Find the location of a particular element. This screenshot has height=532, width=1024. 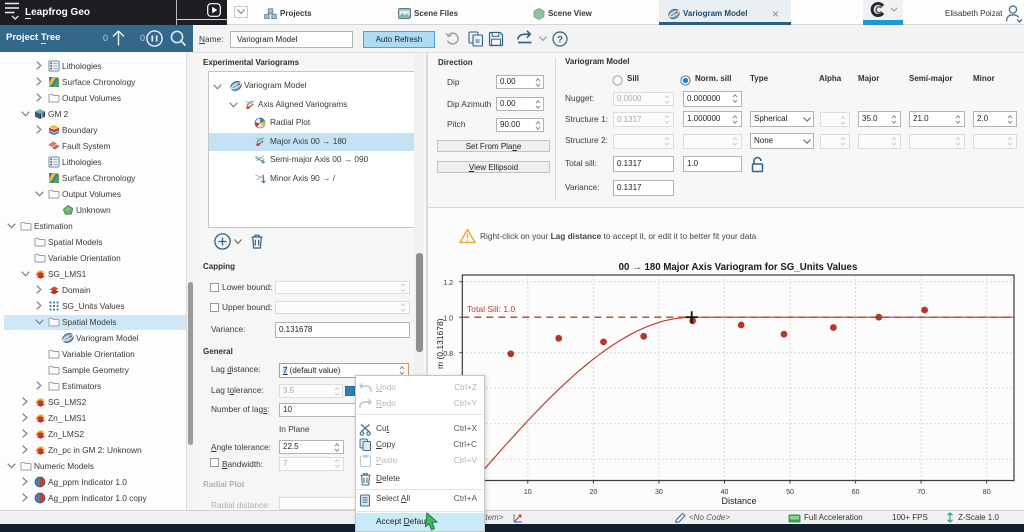

svg-text: 10 is located at coordinates (528, 492).